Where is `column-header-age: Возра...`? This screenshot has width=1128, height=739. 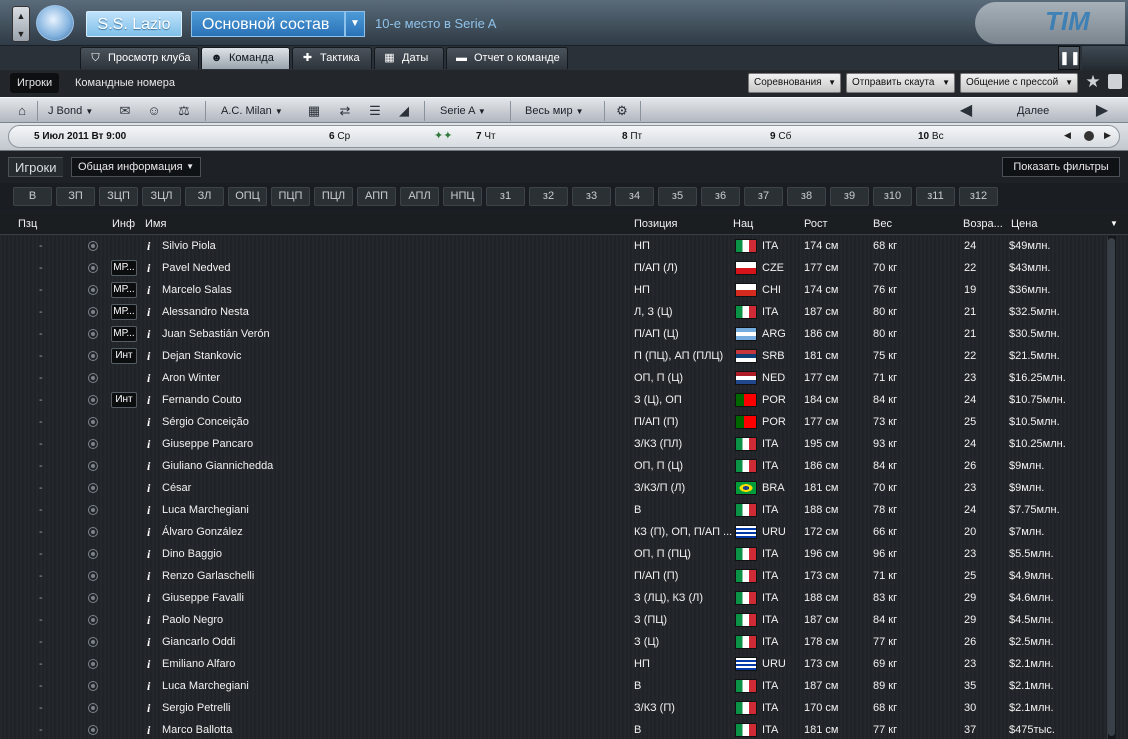
column-header-age: Возра... is located at coordinates (983, 224).